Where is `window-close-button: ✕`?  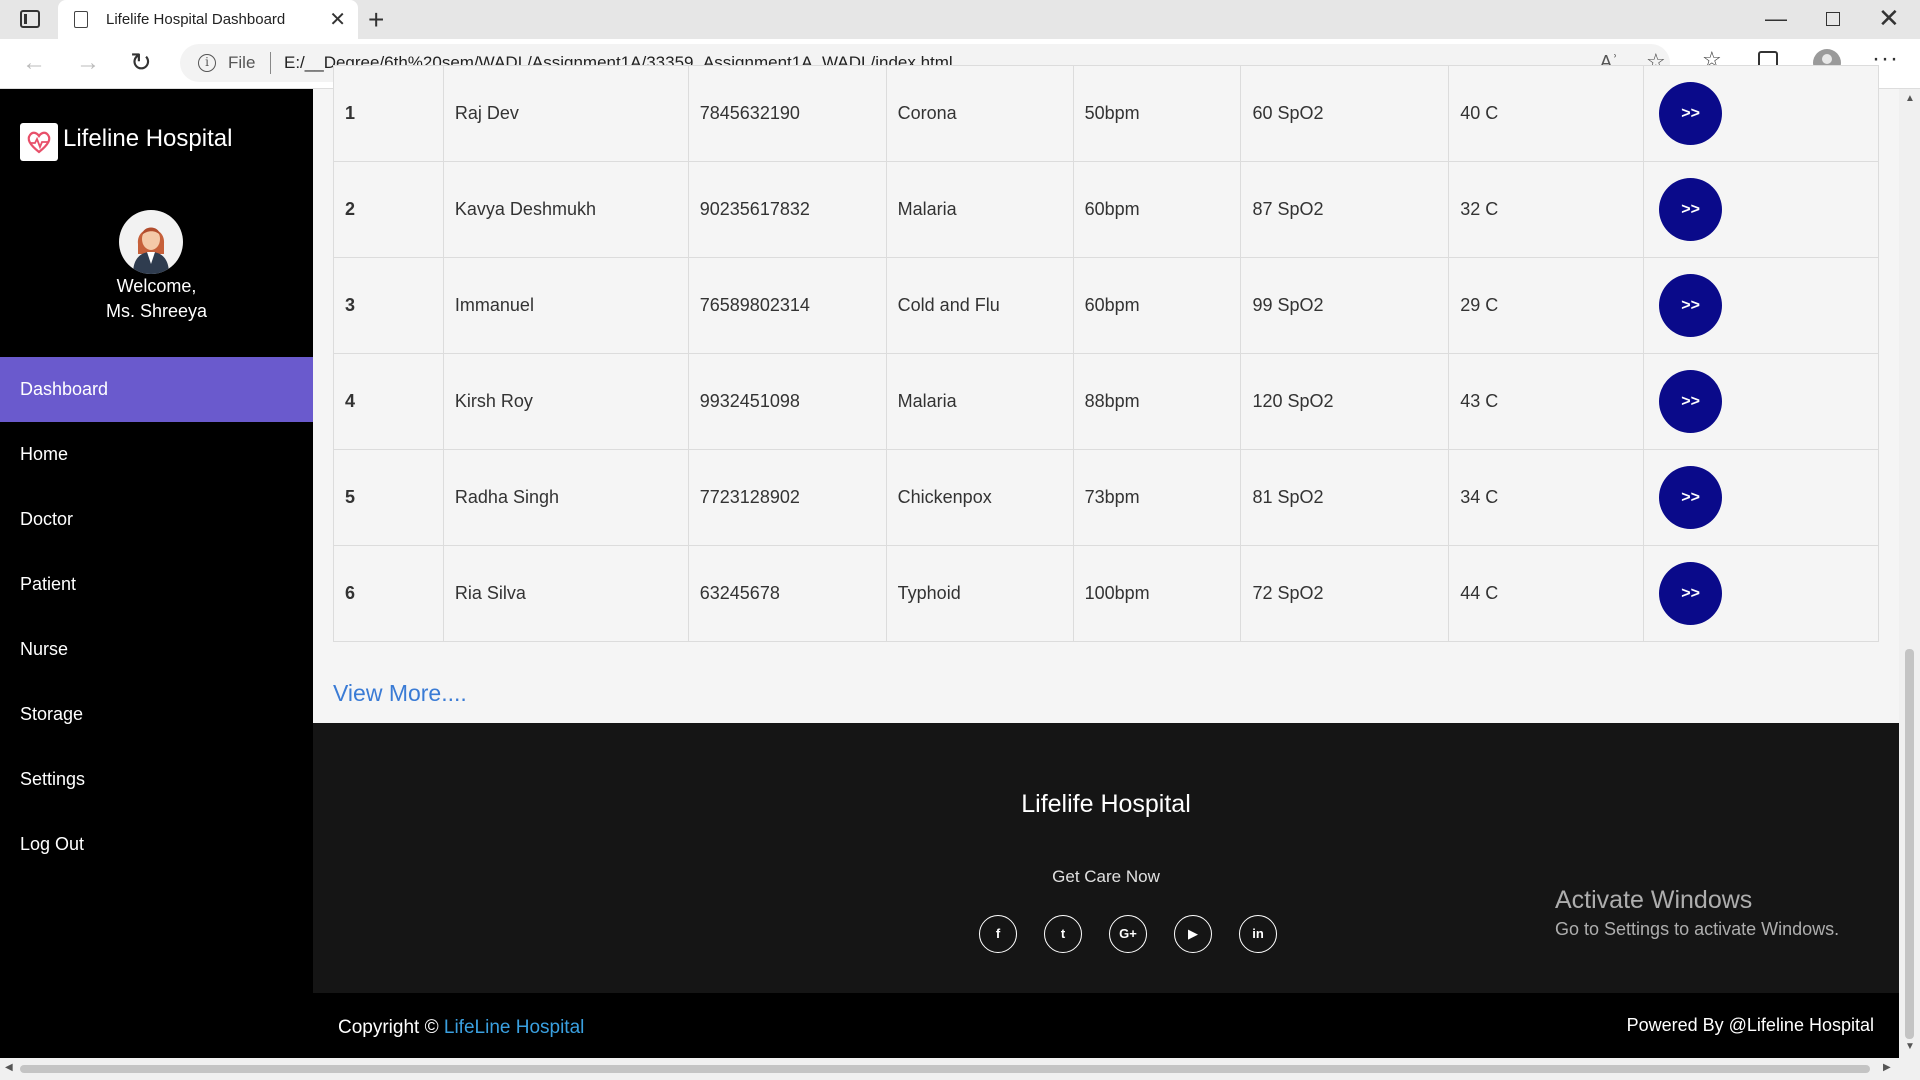
window-close-button: ✕ is located at coordinates (1889, 18).